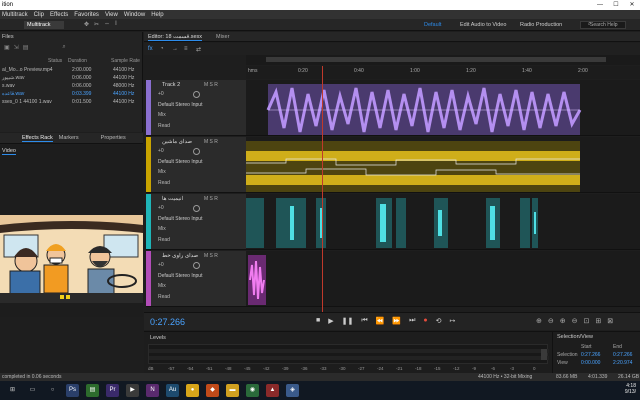 The height and width of the screenshot is (400, 640). Describe the element at coordinates (175, 37) in the screenshot. I see `tab-editor: Editor: 18 قسمت.sesx` at that location.